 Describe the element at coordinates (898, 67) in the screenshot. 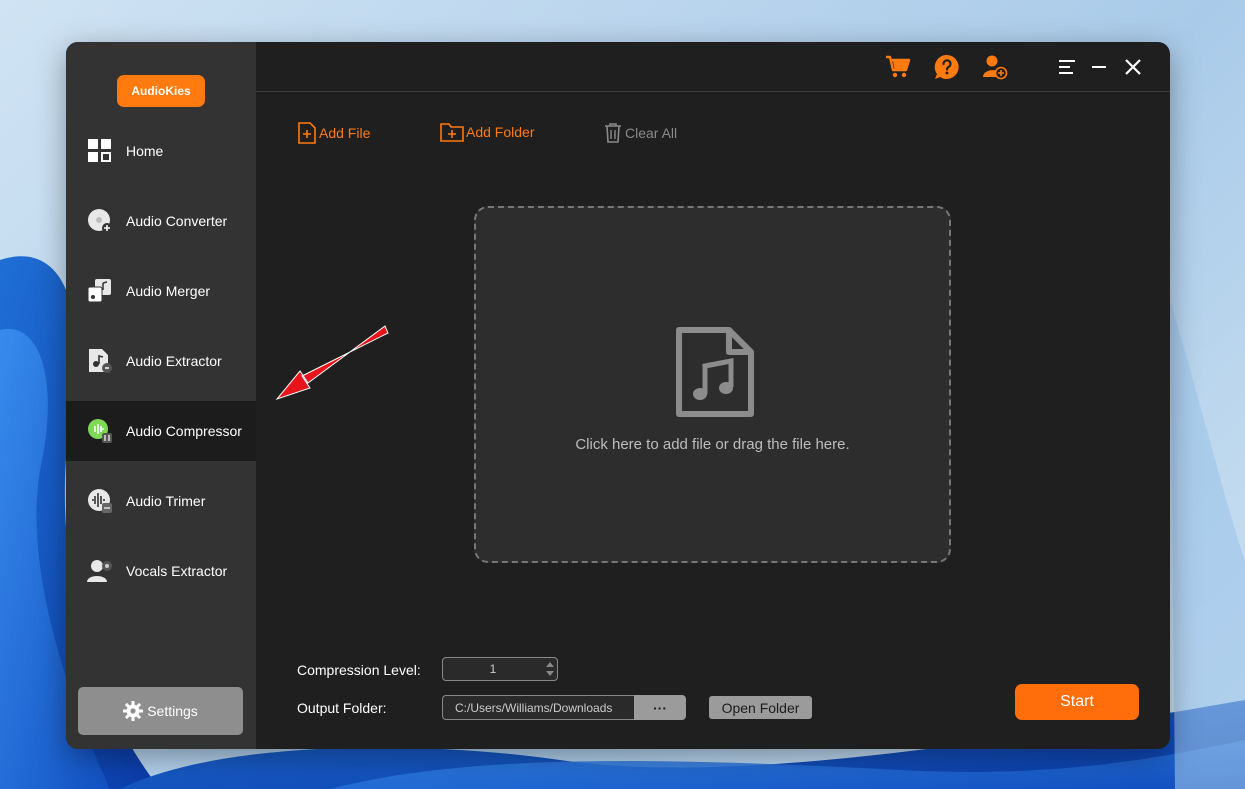

I see `cart-icon` at that location.